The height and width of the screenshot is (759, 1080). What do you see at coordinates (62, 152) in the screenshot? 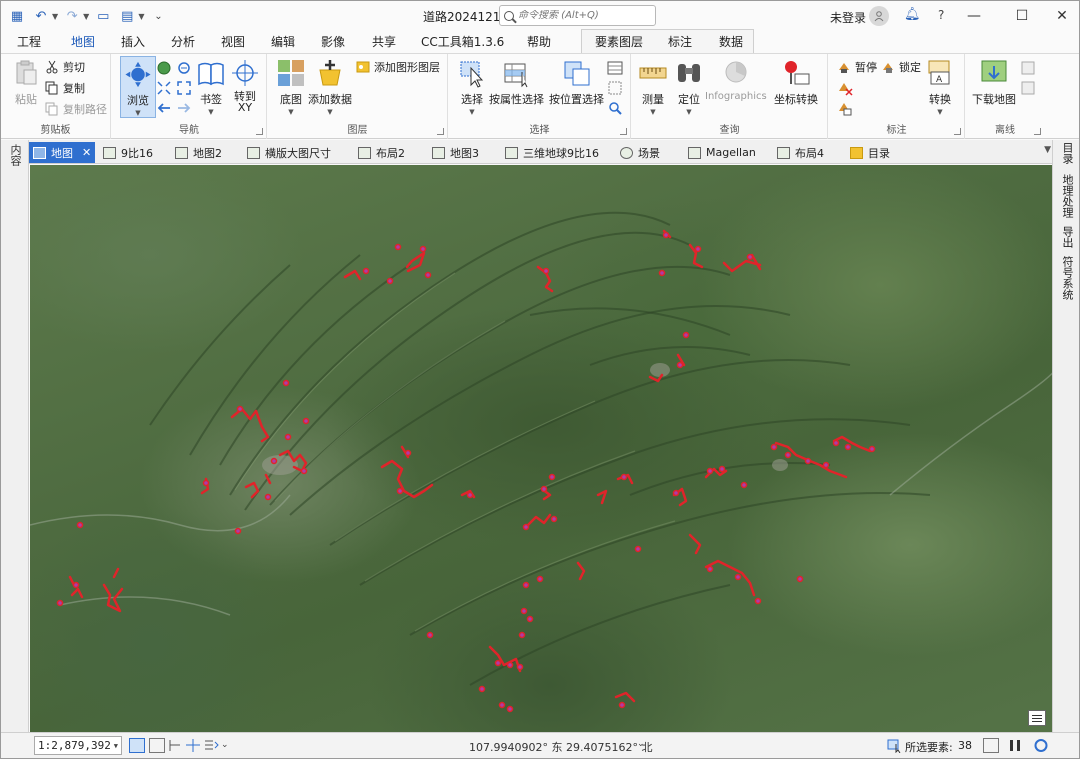
I see `view-tab-map: 地图 ✕` at bounding box center [62, 152].